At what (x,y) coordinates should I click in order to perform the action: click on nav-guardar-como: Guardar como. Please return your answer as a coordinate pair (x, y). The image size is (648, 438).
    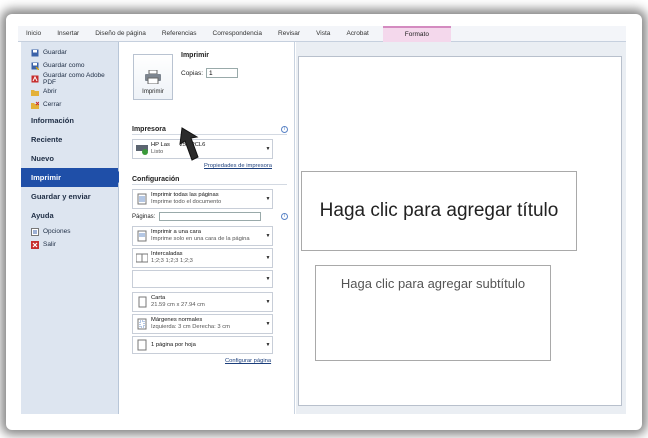
    Looking at the image, I should click on (69, 65).